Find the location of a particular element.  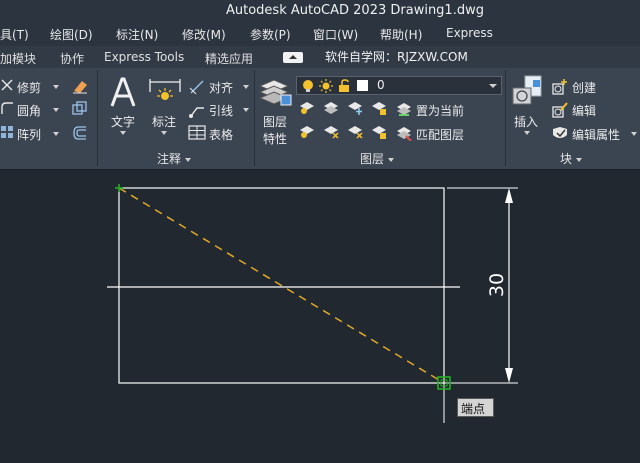

tab-featured-apps: 精选应用 is located at coordinates (229, 58).